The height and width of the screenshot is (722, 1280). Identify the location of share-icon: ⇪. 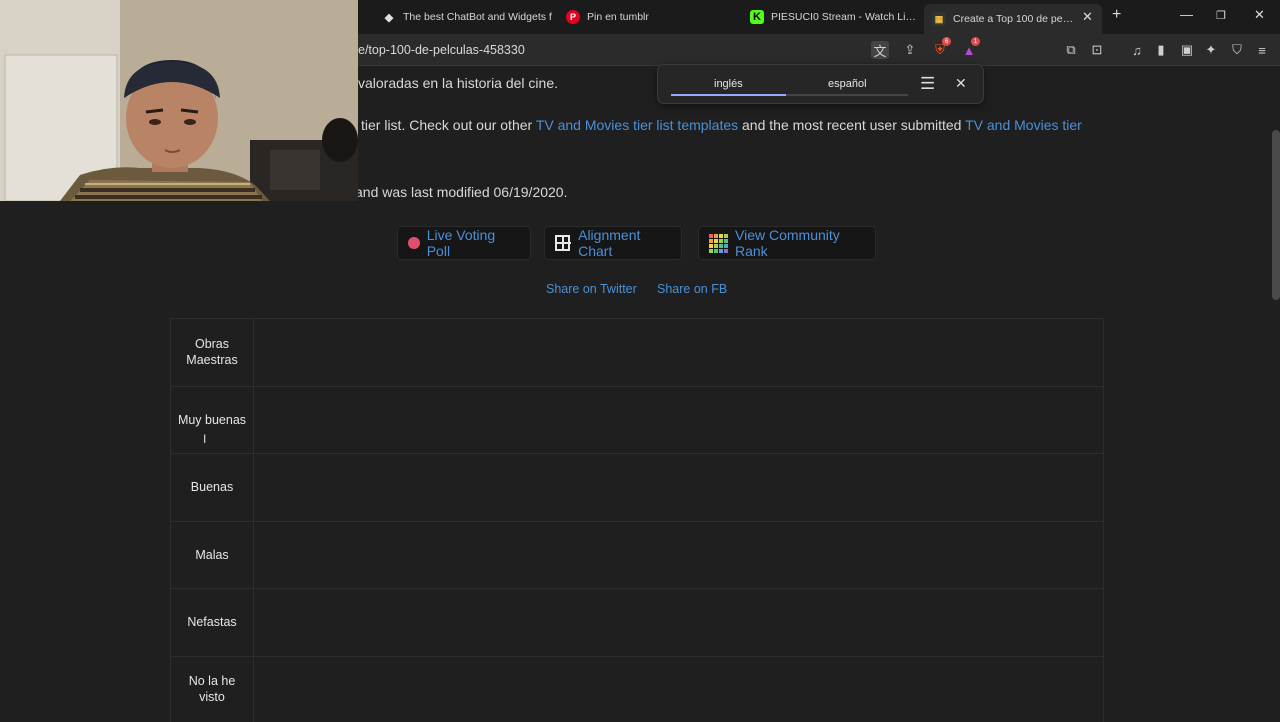
(910, 50).